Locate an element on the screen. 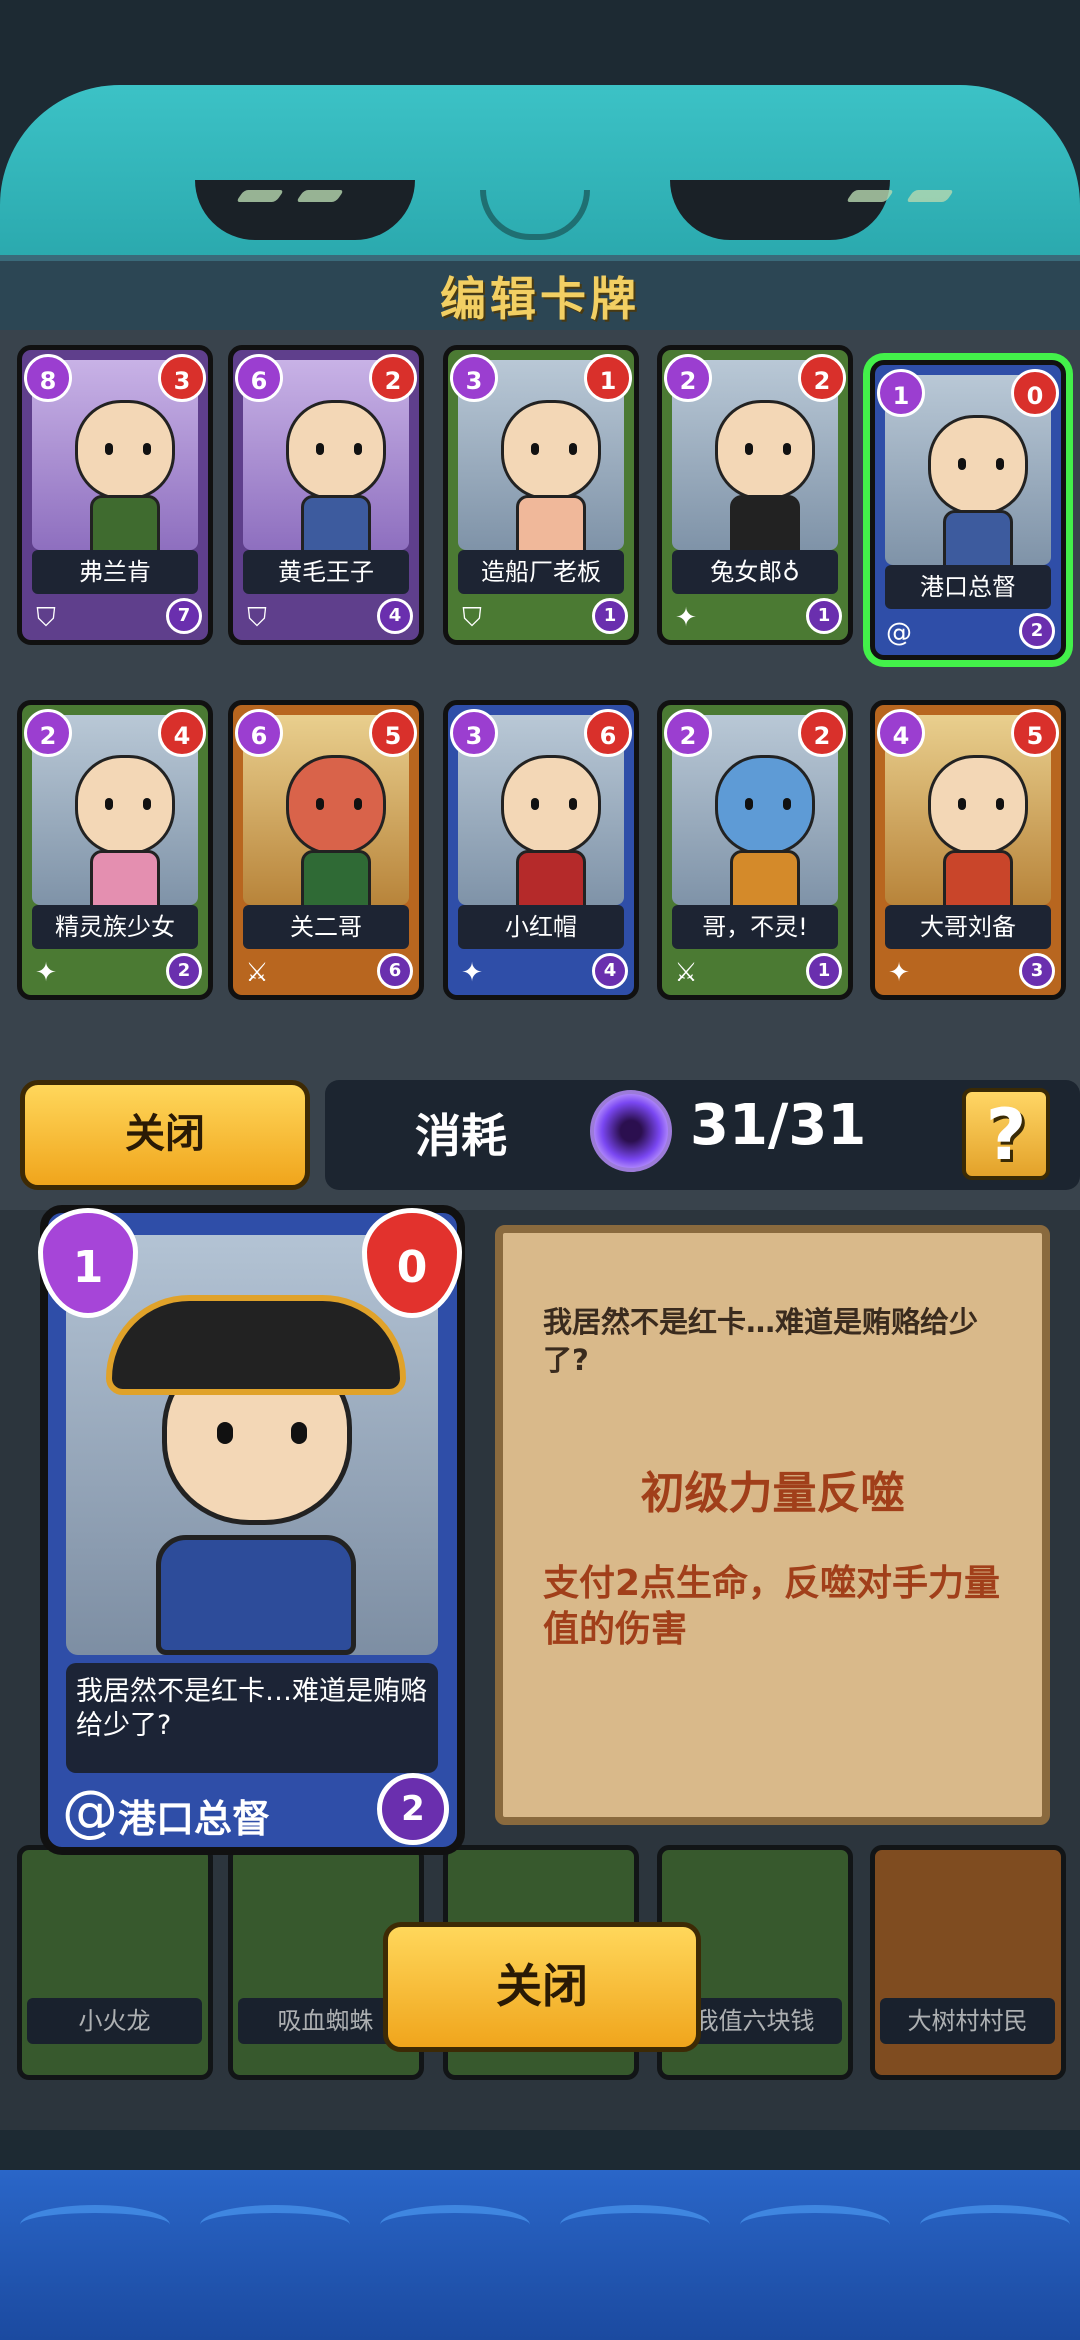  close-button: 关闭 is located at coordinates (165, 1135).